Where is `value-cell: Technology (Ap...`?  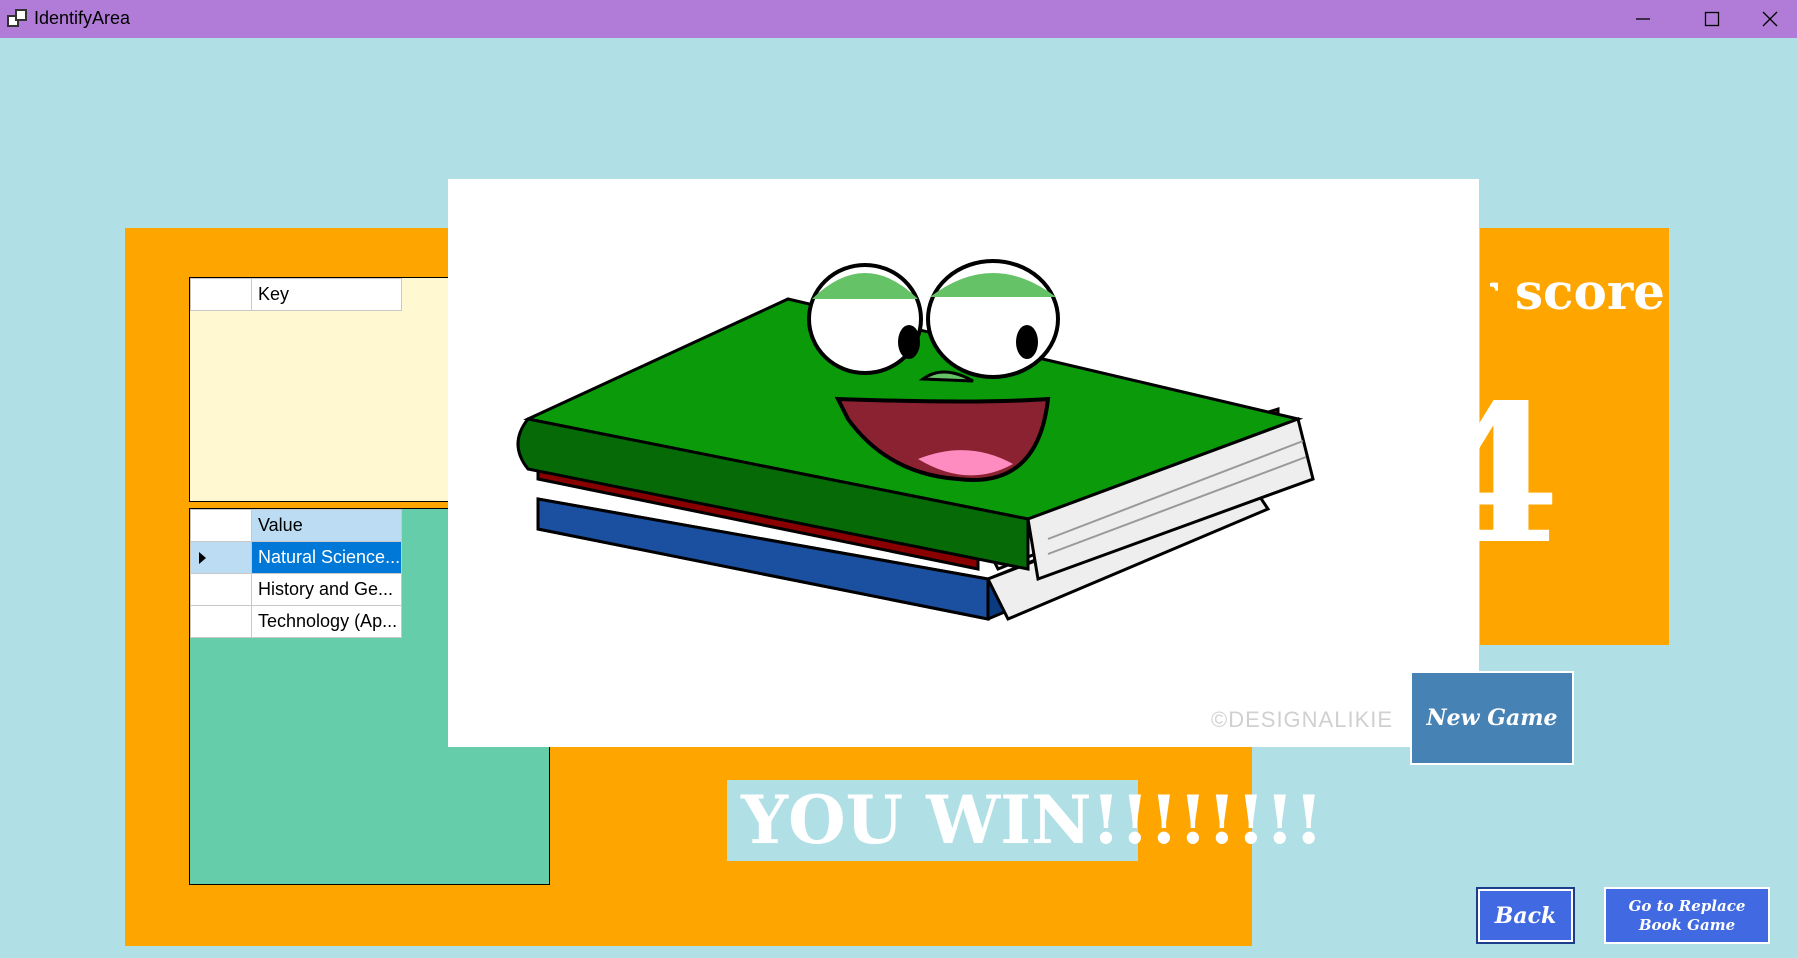
value-cell: Technology (Ap... is located at coordinates (326, 621).